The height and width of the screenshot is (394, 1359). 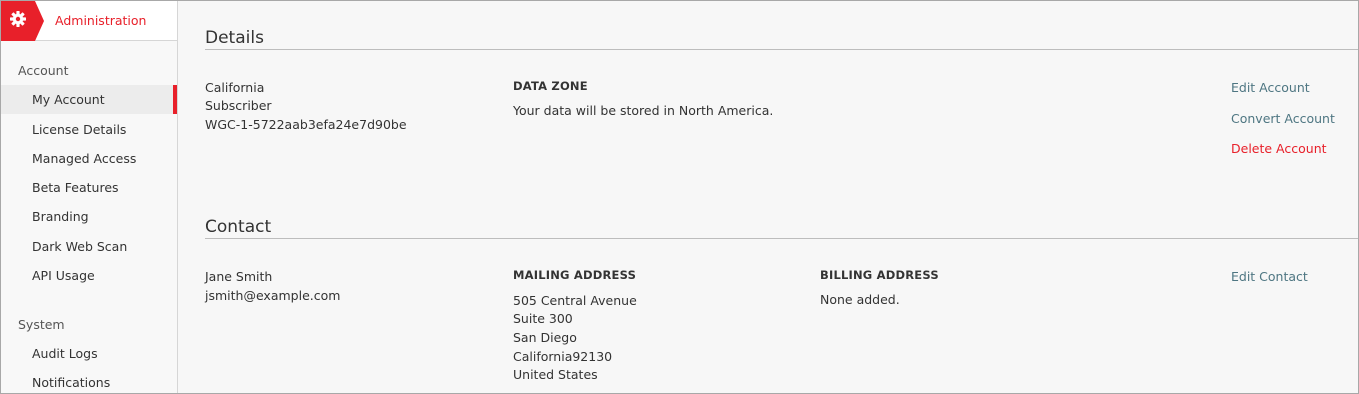 What do you see at coordinates (543, 318) in the screenshot?
I see `mailing-address-line: Suite 300` at bounding box center [543, 318].